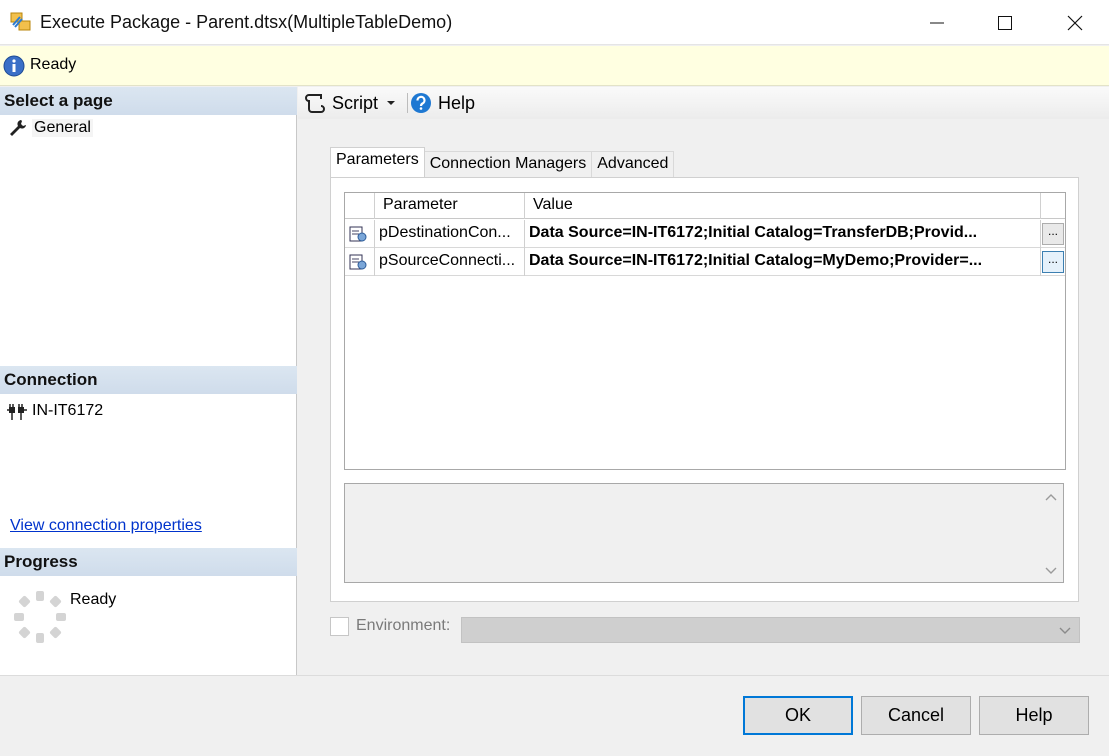 The height and width of the screenshot is (756, 1109). What do you see at coordinates (403, 625) in the screenshot?
I see `environment-label: Environment:` at bounding box center [403, 625].